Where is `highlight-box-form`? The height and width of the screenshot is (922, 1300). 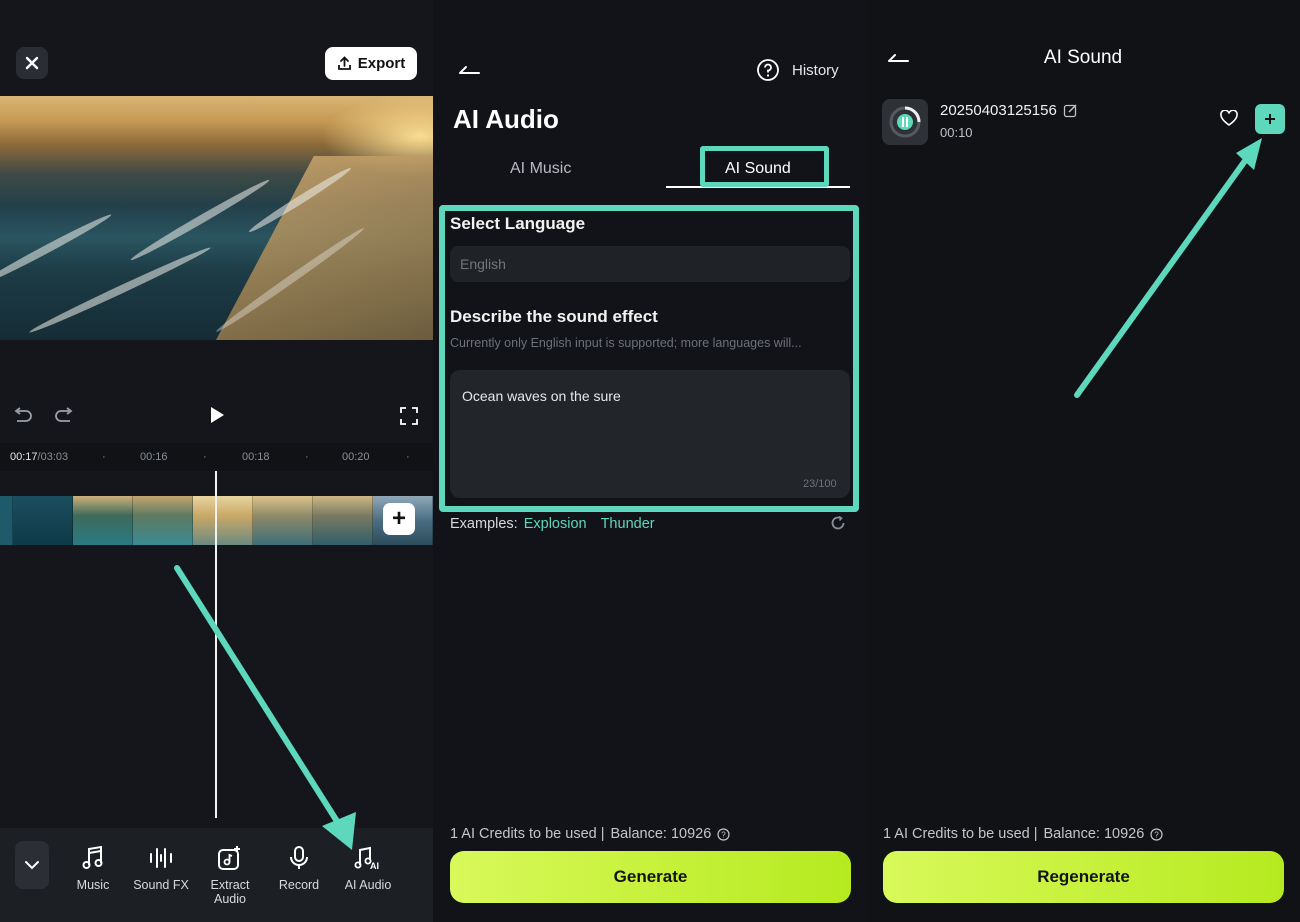 highlight-box-form is located at coordinates (649, 358).